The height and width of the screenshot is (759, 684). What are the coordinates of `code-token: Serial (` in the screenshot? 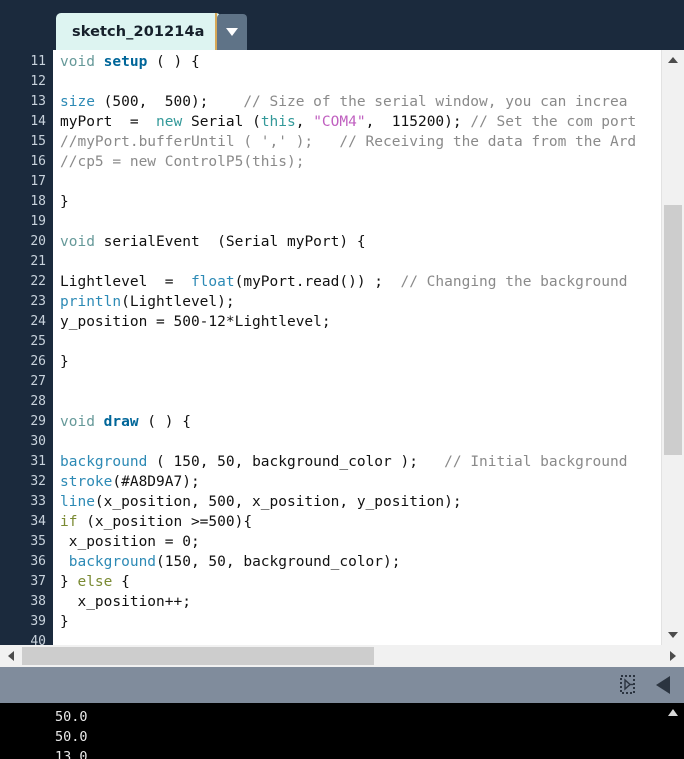 It's located at (221, 122).